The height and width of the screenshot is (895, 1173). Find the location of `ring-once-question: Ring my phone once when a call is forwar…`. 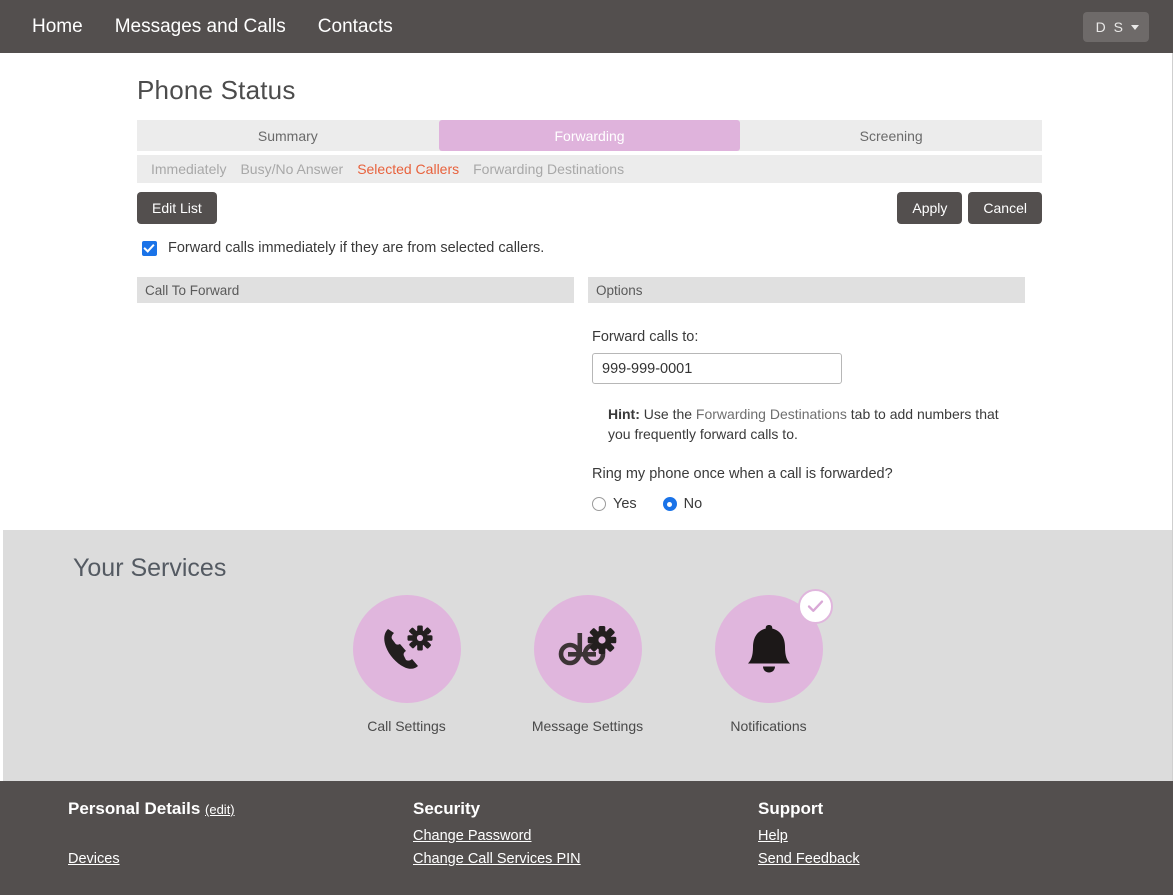

ring-once-question: Ring my phone once when a call is forwar… is located at coordinates (742, 474).